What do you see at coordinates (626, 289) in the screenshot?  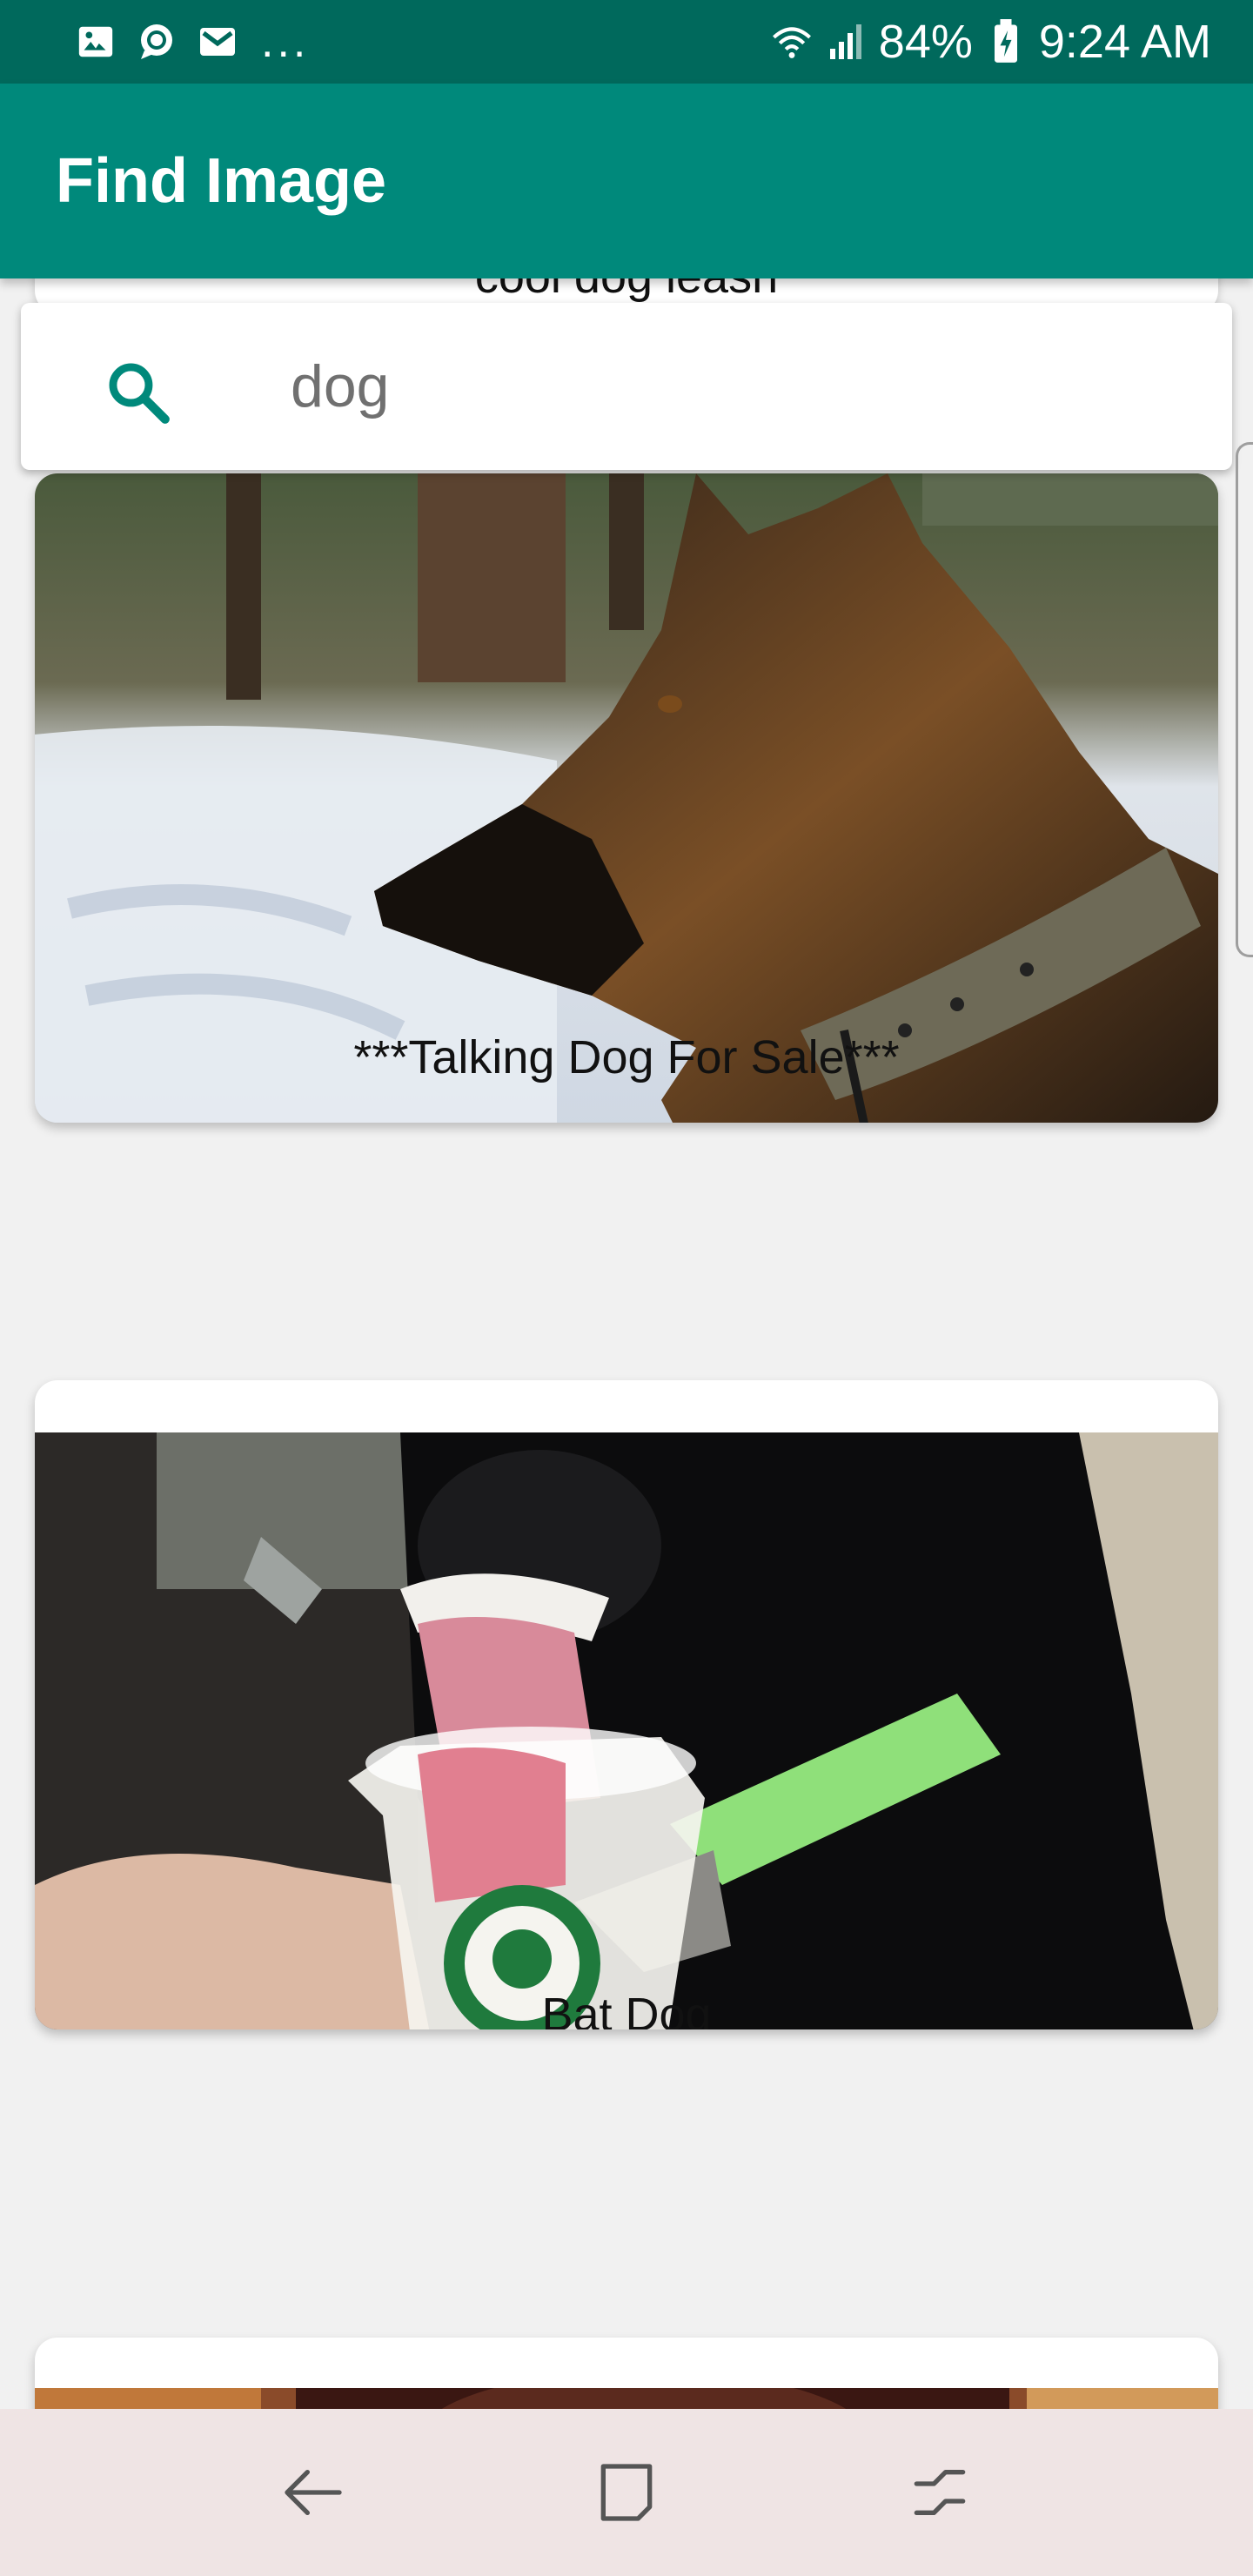 I see `result-card-label: cool dog leash` at bounding box center [626, 289].